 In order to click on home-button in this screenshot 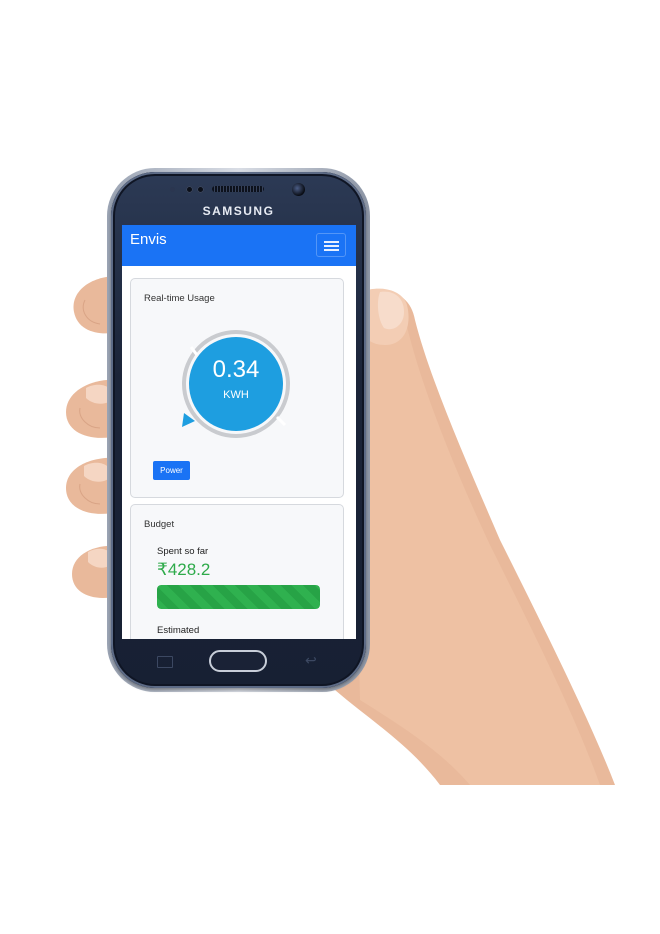, I will do `click(238, 661)`.